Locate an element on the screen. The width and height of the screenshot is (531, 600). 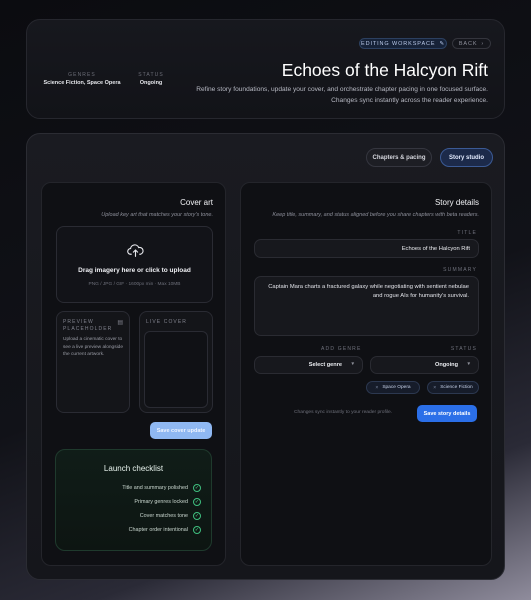
edit-icon: ✎ is located at coordinates (442, 43).